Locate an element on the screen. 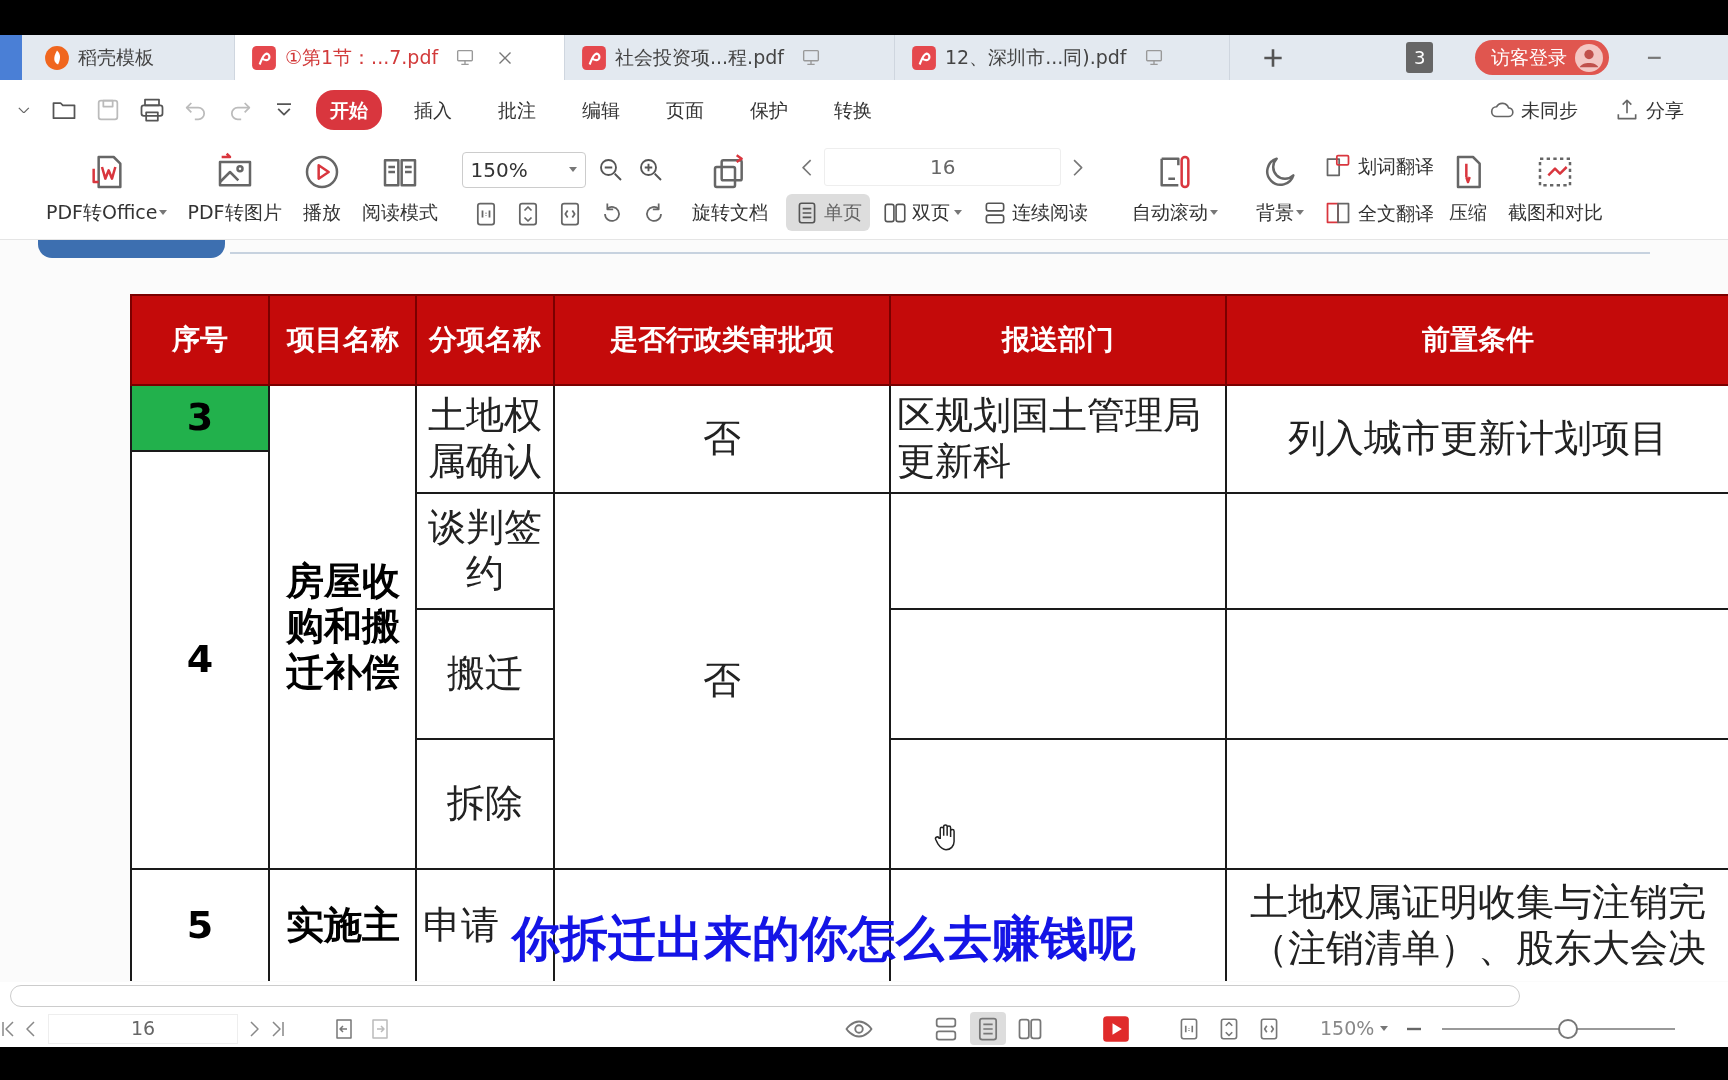 This screenshot has width=1728, height=1080. column-header: 分项名称 is located at coordinates (485, 340).